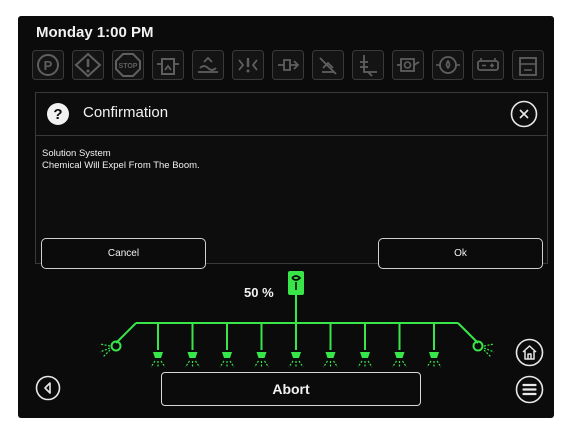 The width and height of the screenshot is (570, 433). Describe the element at coordinates (95, 32) in the screenshot. I see `clock: Monday 1:00 PM` at that location.